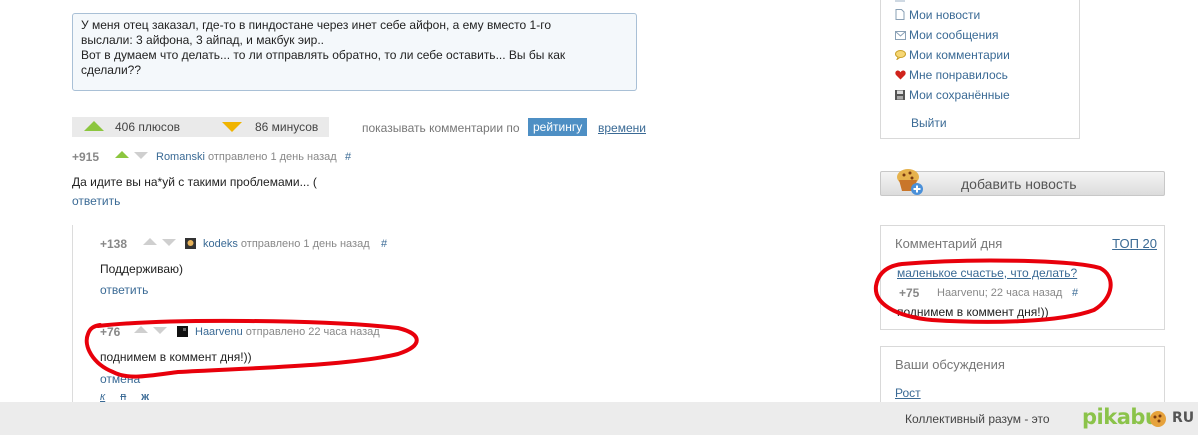  What do you see at coordinates (312, 332) in the screenshot?
I see `comment-time: отправлено 22 часа назад` at bounding box center [312, 332].